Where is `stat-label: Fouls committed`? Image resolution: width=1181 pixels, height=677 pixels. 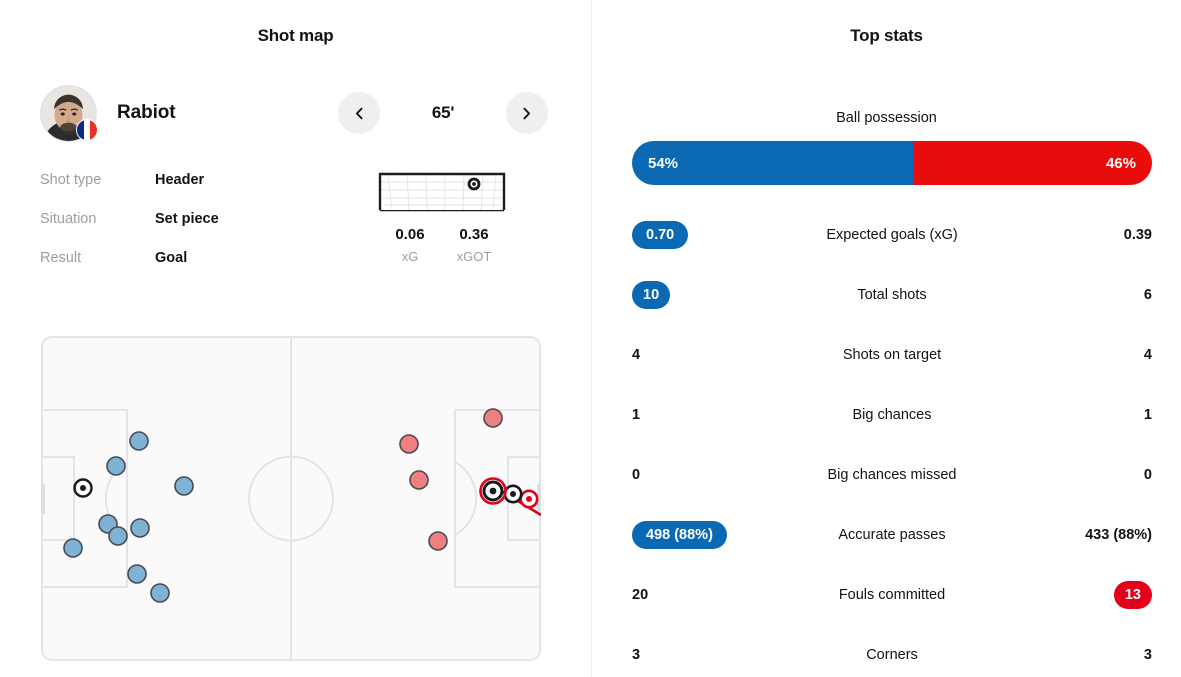 stat-label: Fouls committed is located at coordinates (892, 595).